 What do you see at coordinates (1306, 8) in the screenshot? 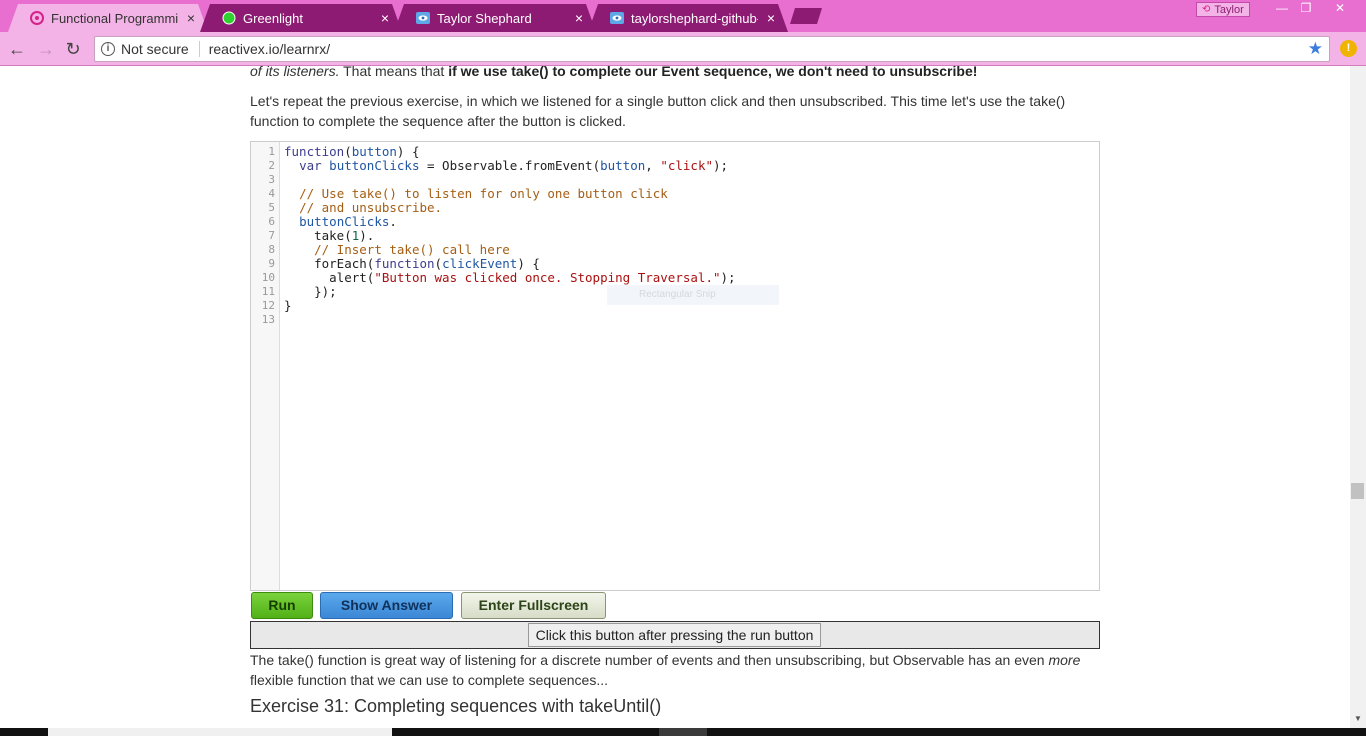
I see `restore-button: ❐` at bounding box center [1306, 8].